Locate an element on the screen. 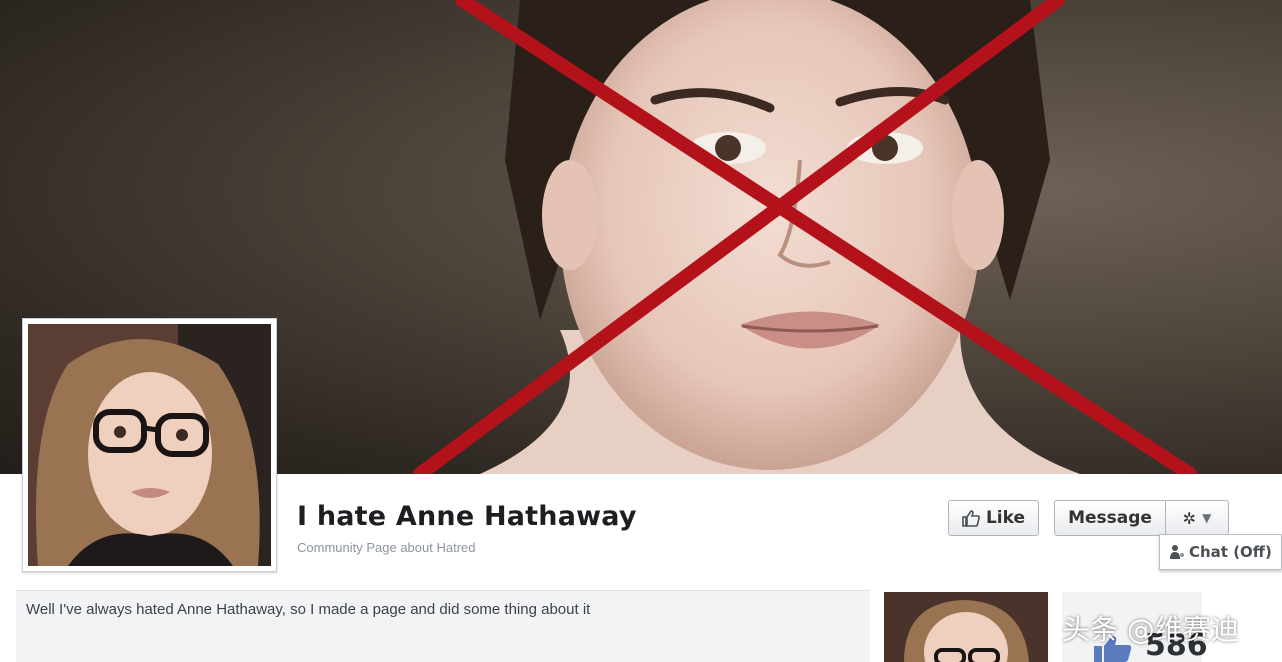 The width and height of the screenshot is (1282, 662). message-label: Message is located at coordinates (1110, 518).